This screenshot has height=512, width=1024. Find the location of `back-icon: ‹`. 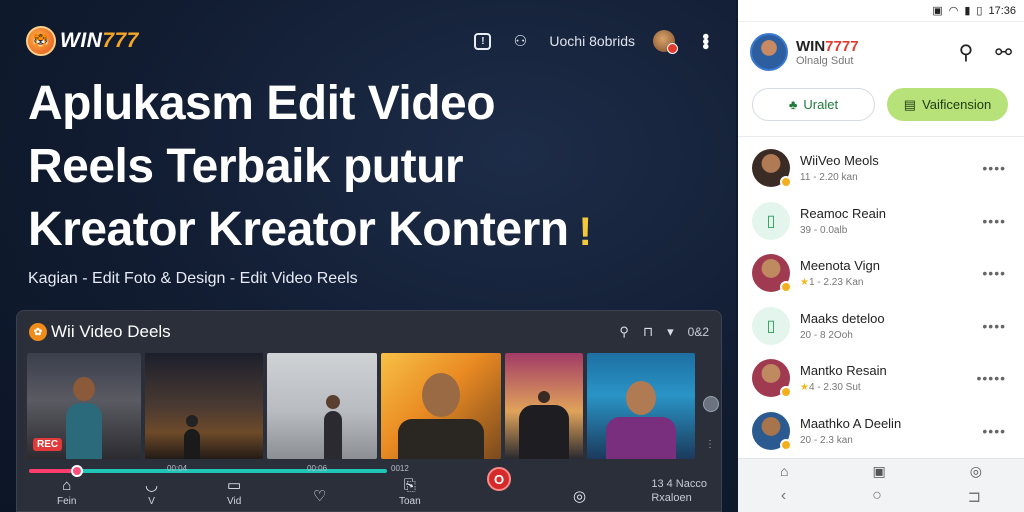

back-icon: ‹ is located at coordinates (783, 497).